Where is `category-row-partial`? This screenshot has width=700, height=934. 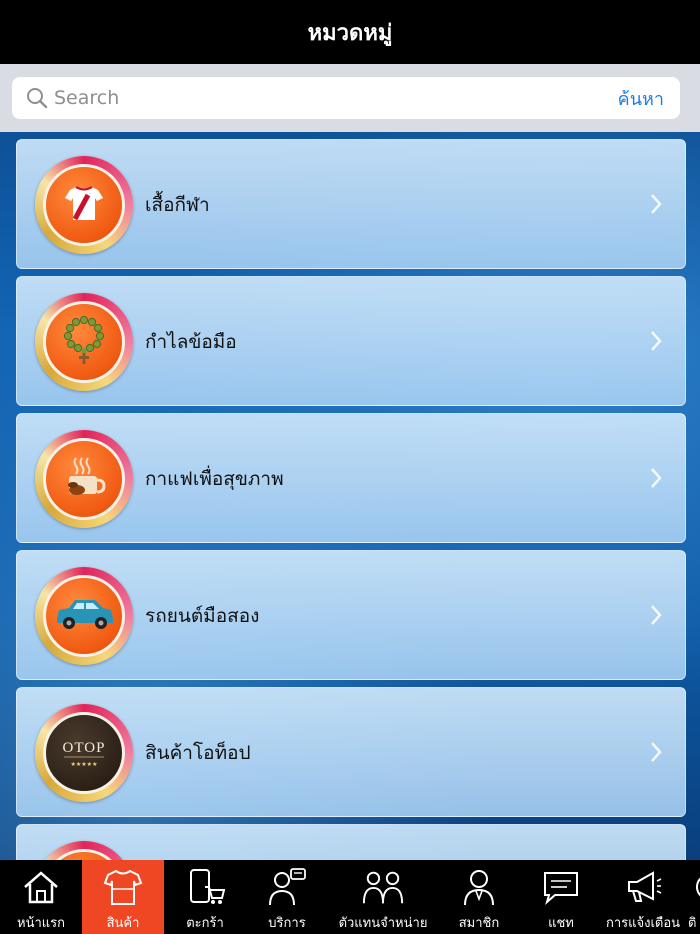
category-row-partial is located at coordinates (351, 842).